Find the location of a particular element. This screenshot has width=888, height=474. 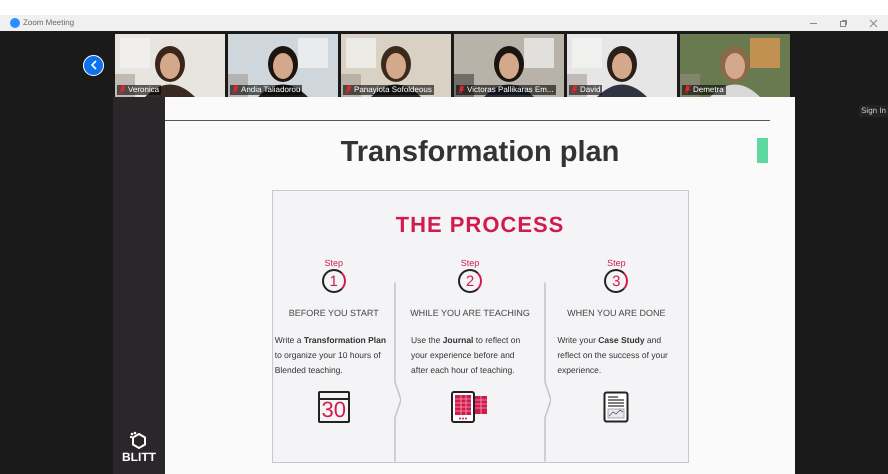

participant-video: Andia Taliadorou is located at coordinates (283, 65).